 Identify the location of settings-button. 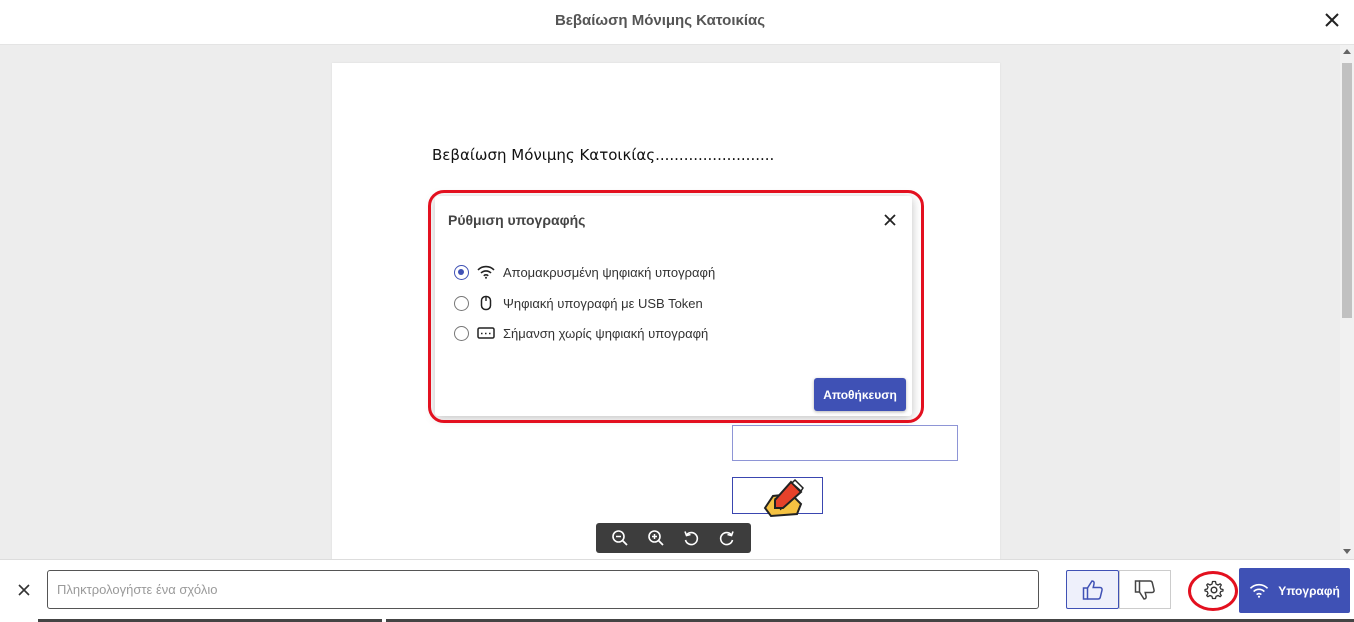
(1214, 590).